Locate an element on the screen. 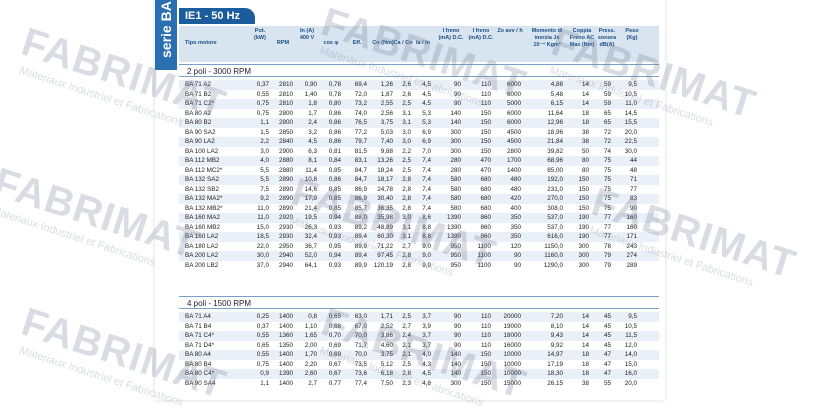  table-cell: 16000 is located at coordinates (512, 345).